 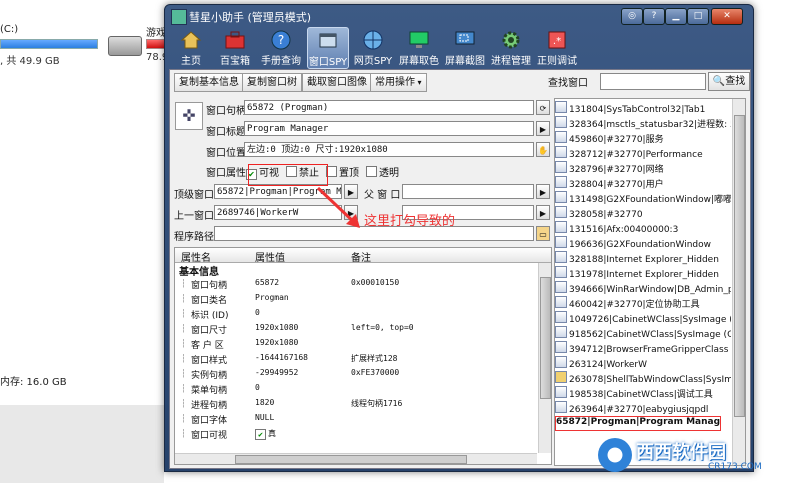 I want to click on refresh-icon: ⟳, so click(x=543, y=107).